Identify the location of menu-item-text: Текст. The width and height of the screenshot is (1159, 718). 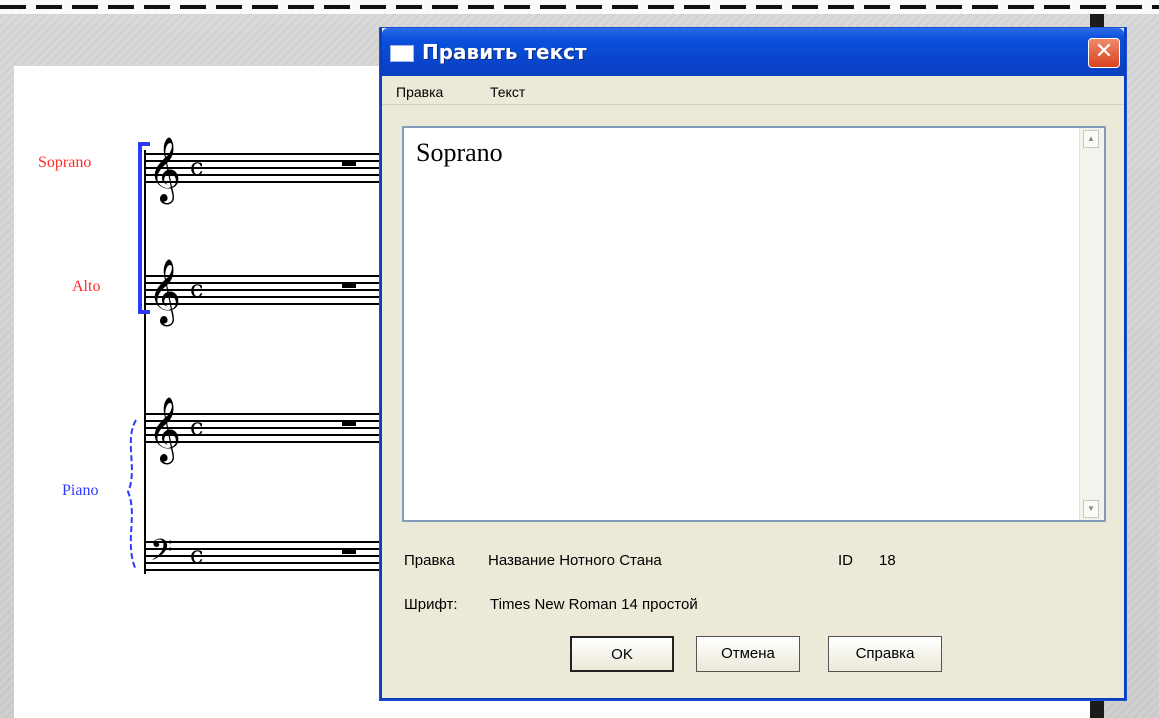
(507, 92).